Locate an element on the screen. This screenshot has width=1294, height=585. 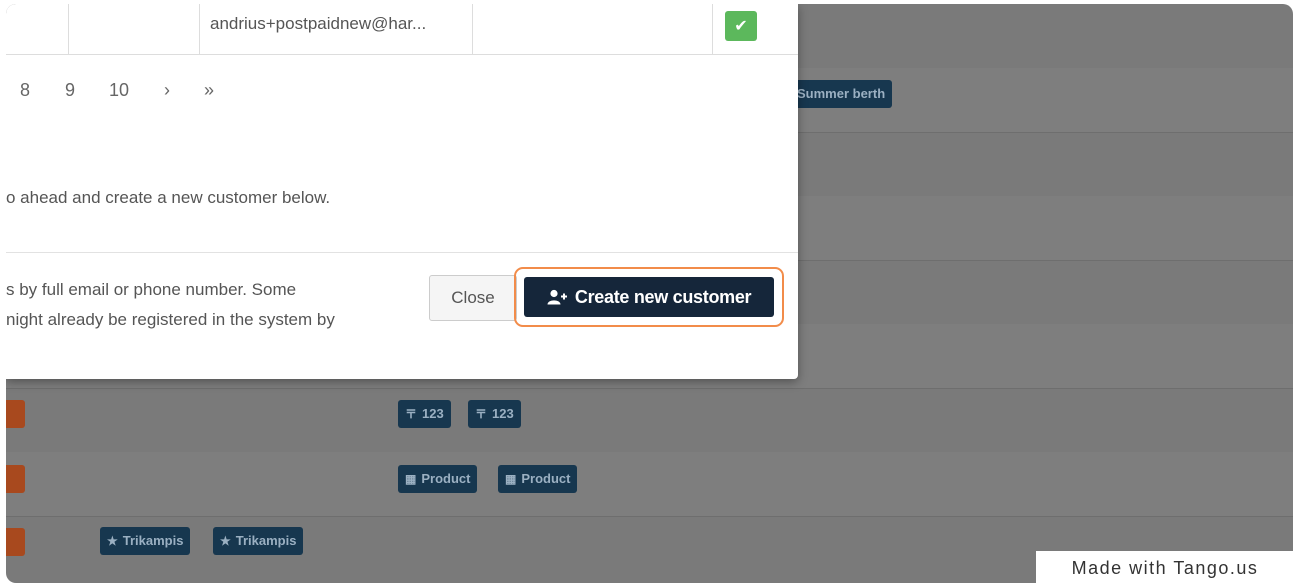
last-page-link: » is located at coordinates (209, 90).